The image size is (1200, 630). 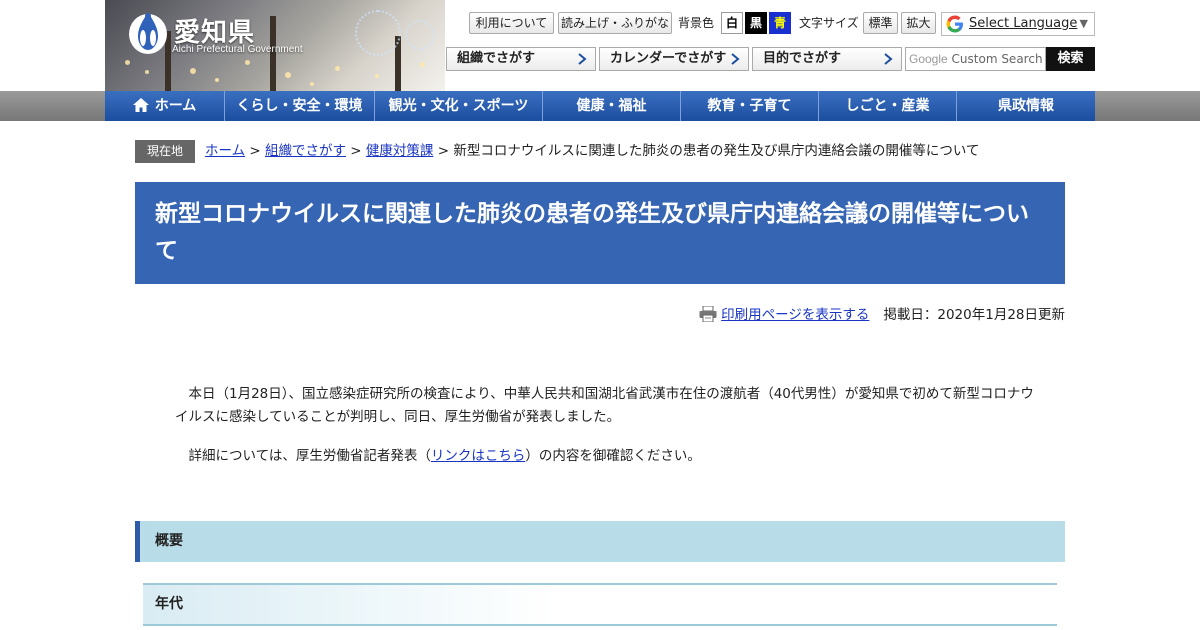 I want to click on printer-icon, so click(x=708, y=314).